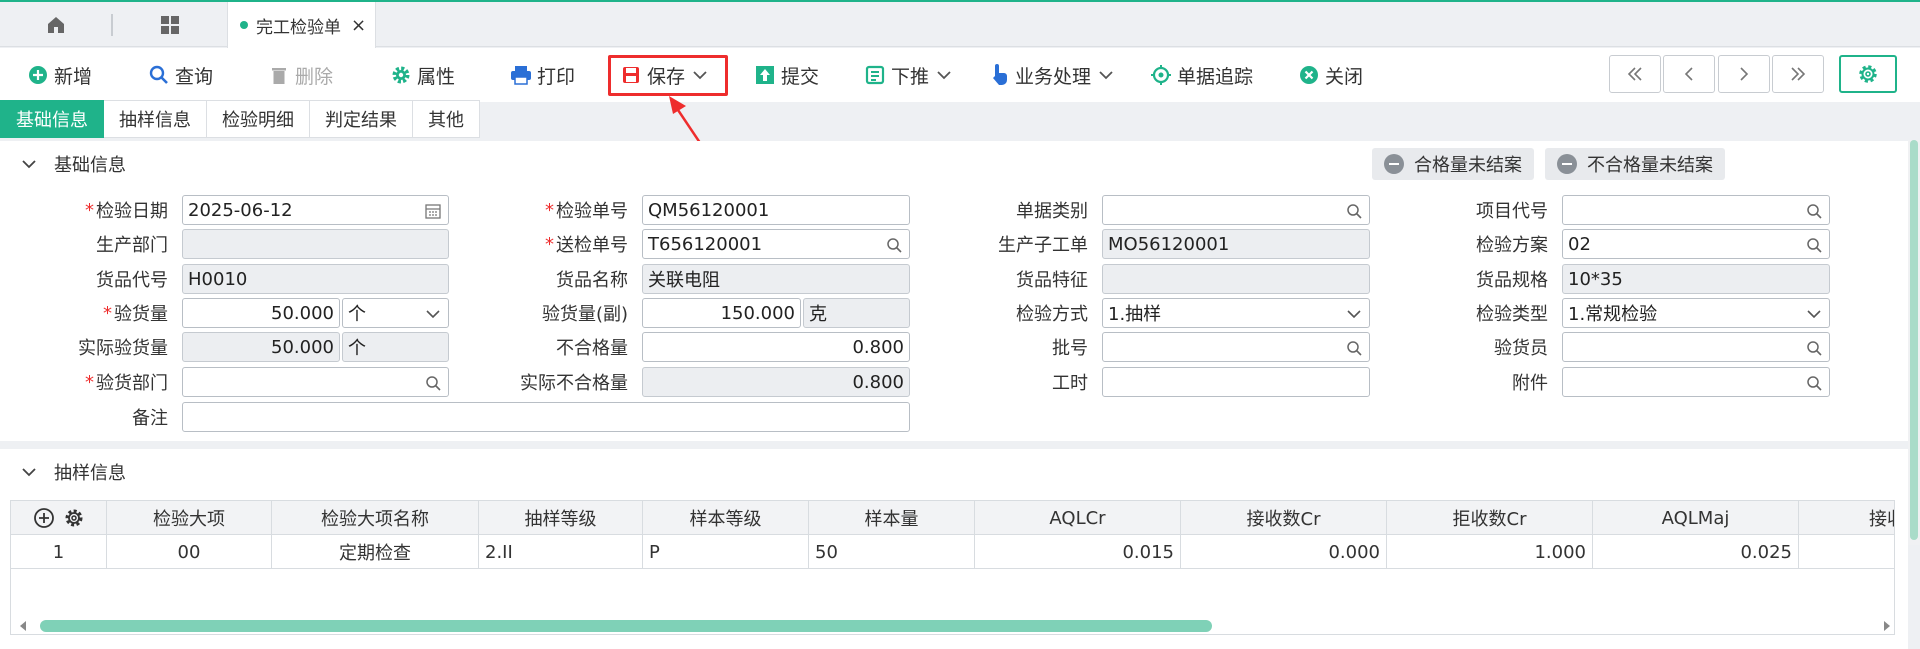 Image resolution: width=1920 pixels, height=649 pixels. Describe the element at coordinates (1236, 210) in the screenshot. I see `doc-type-field` at that location.